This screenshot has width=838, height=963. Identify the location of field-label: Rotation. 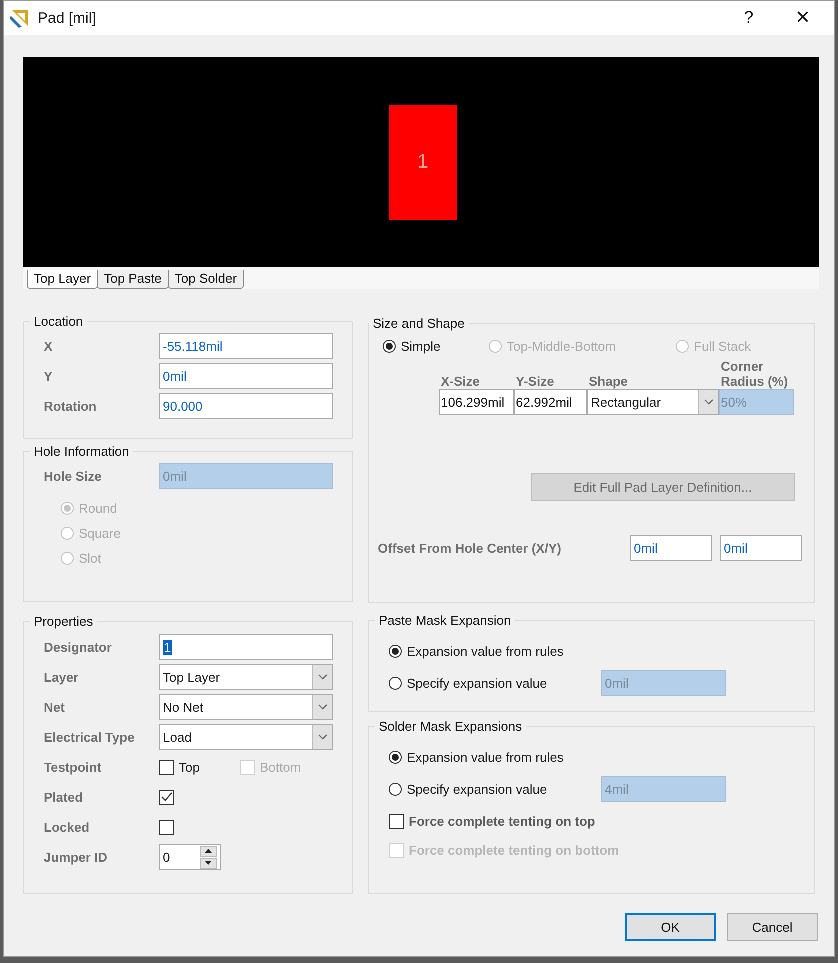
(71, 406).